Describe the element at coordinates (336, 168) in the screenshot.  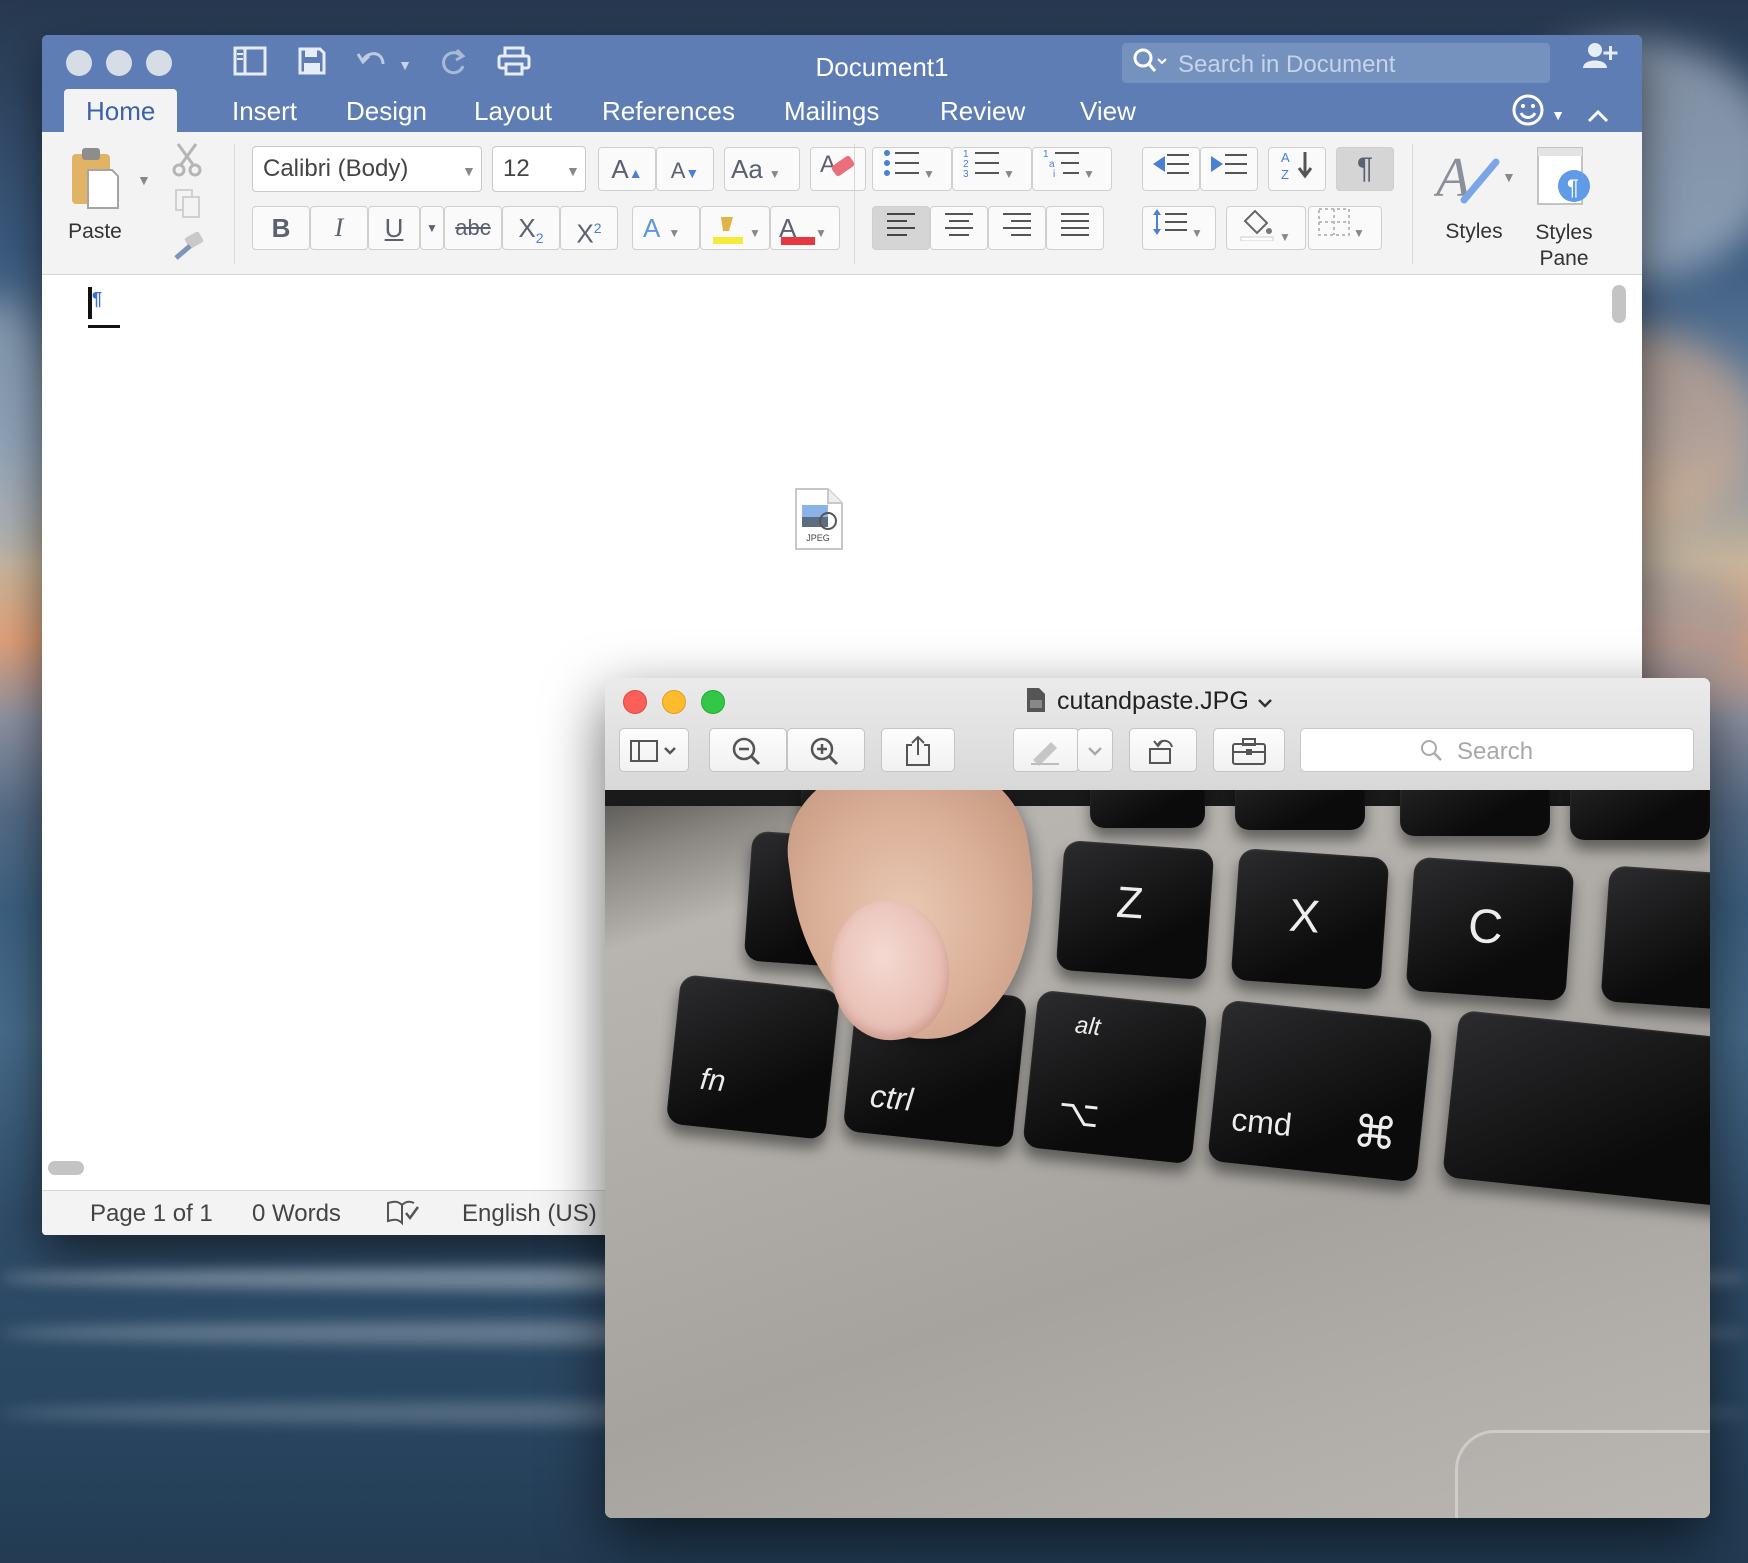
I see `font-name-value: Calibri (Body)` at that location.